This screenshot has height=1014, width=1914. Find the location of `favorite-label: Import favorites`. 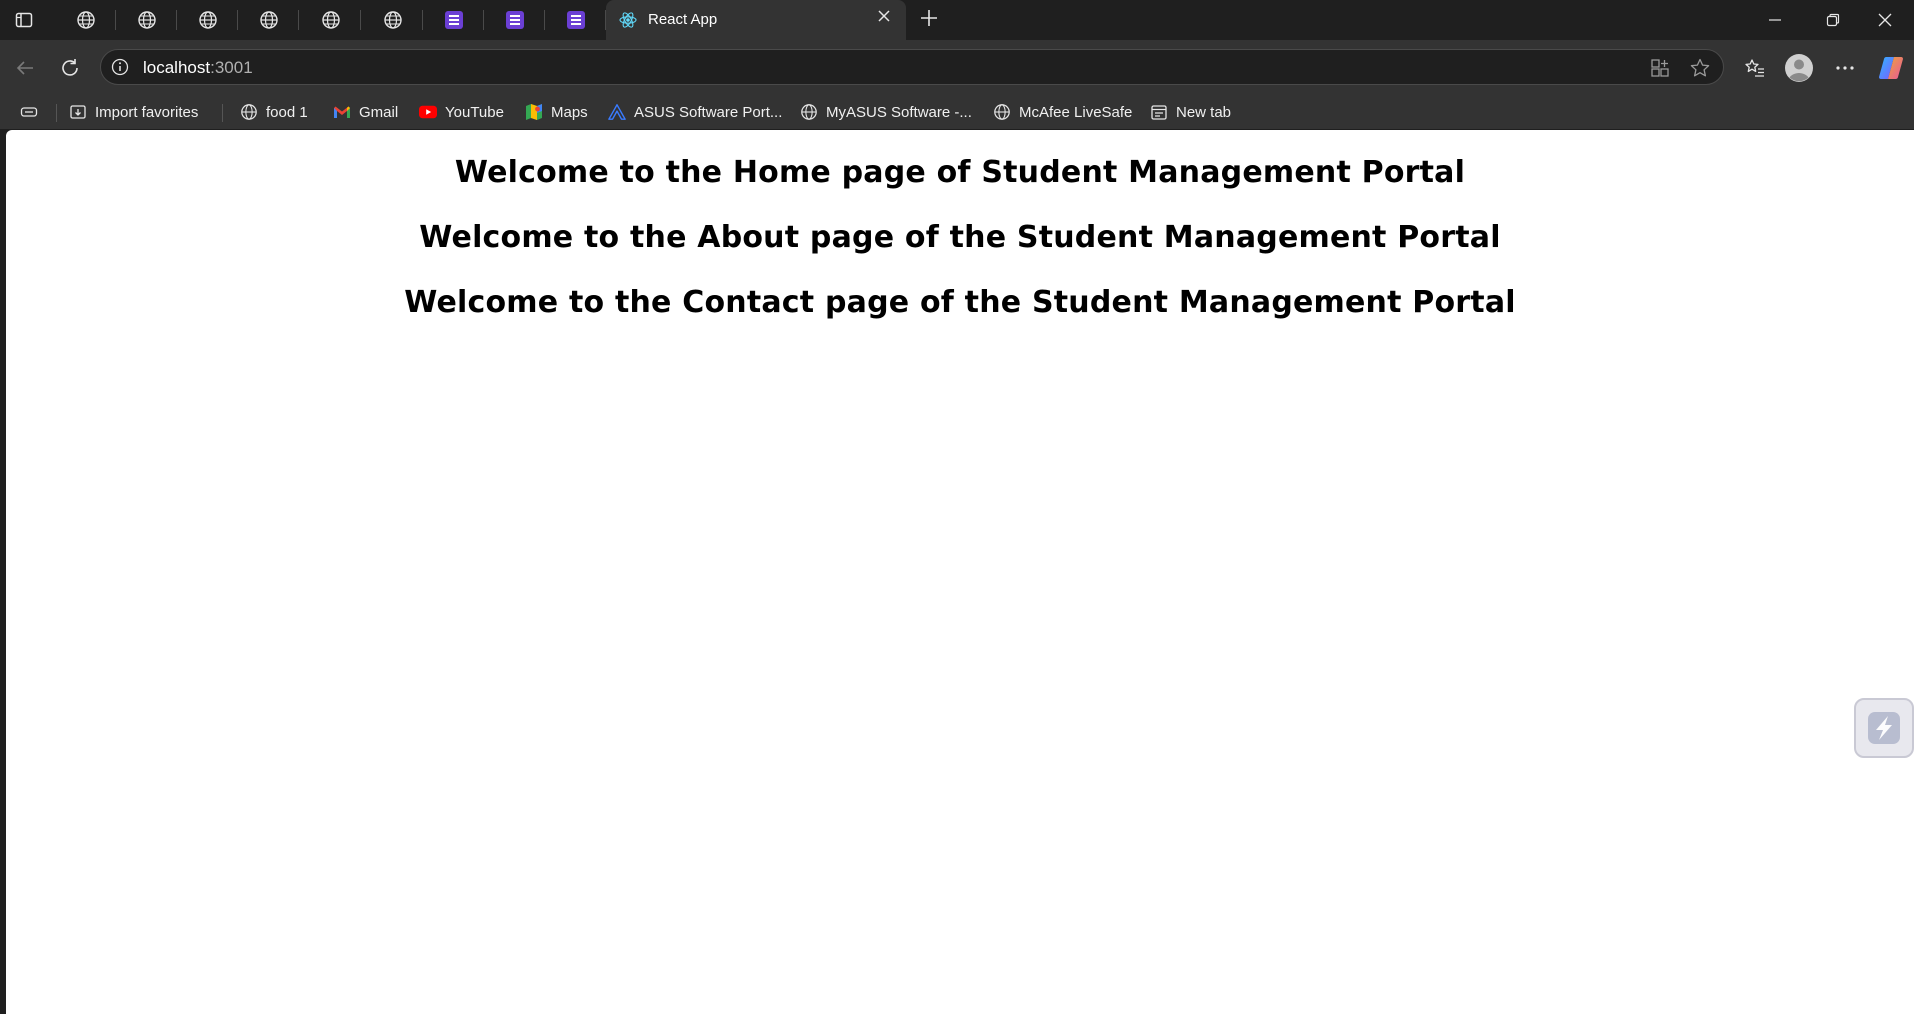

favorite-label: Import favorites is located at coordinates (147, 112).